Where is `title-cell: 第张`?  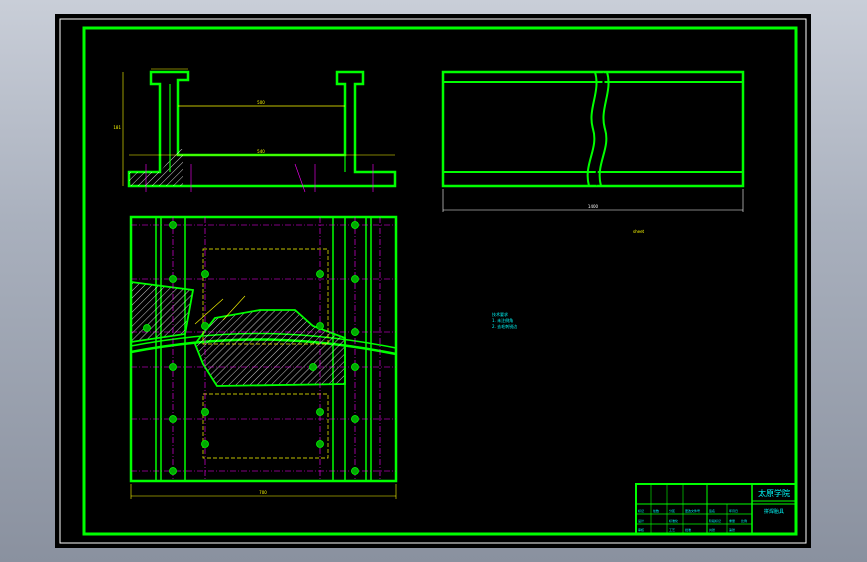
title-cell: 第张 is located at coordinates (732, 529).